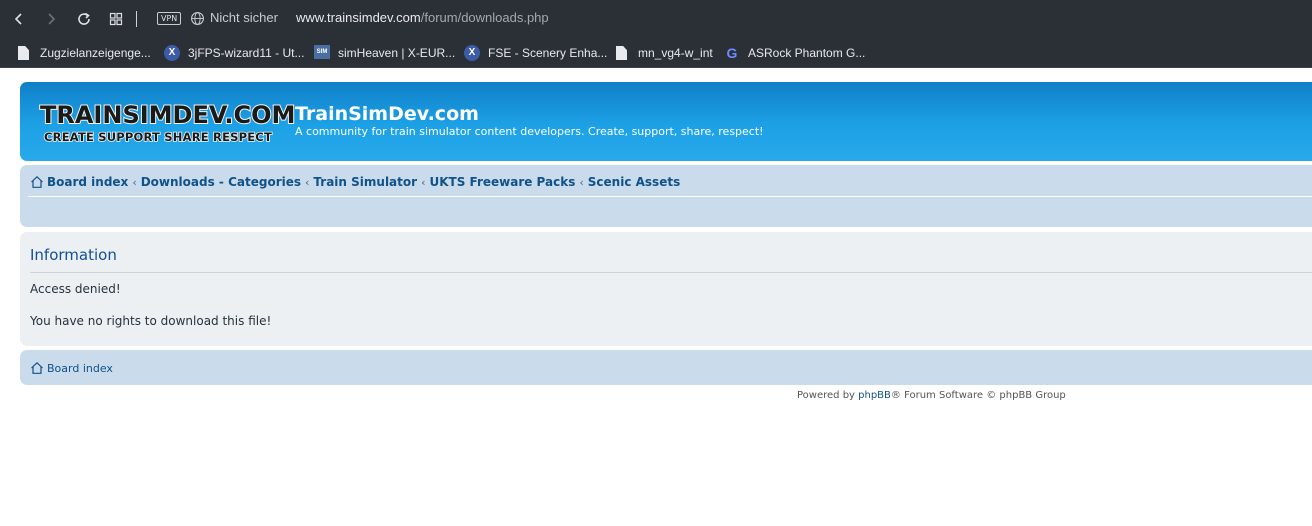 Image resolution: width=1312 pixels, height=526 pixels. Describe the element at coordinates (136, 19) in the screenshot. I see `toolbar-separator` at that location.